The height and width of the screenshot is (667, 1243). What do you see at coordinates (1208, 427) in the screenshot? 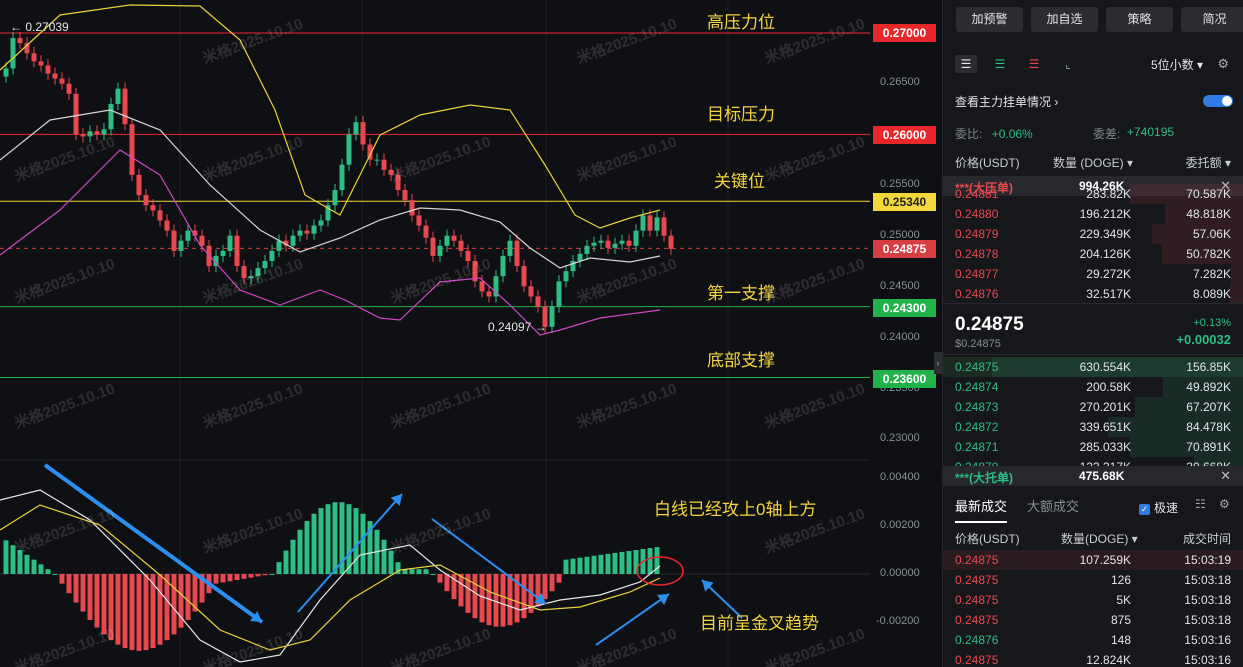
I see `bid-total: 84.478K` at bounding box center [1208, 427].